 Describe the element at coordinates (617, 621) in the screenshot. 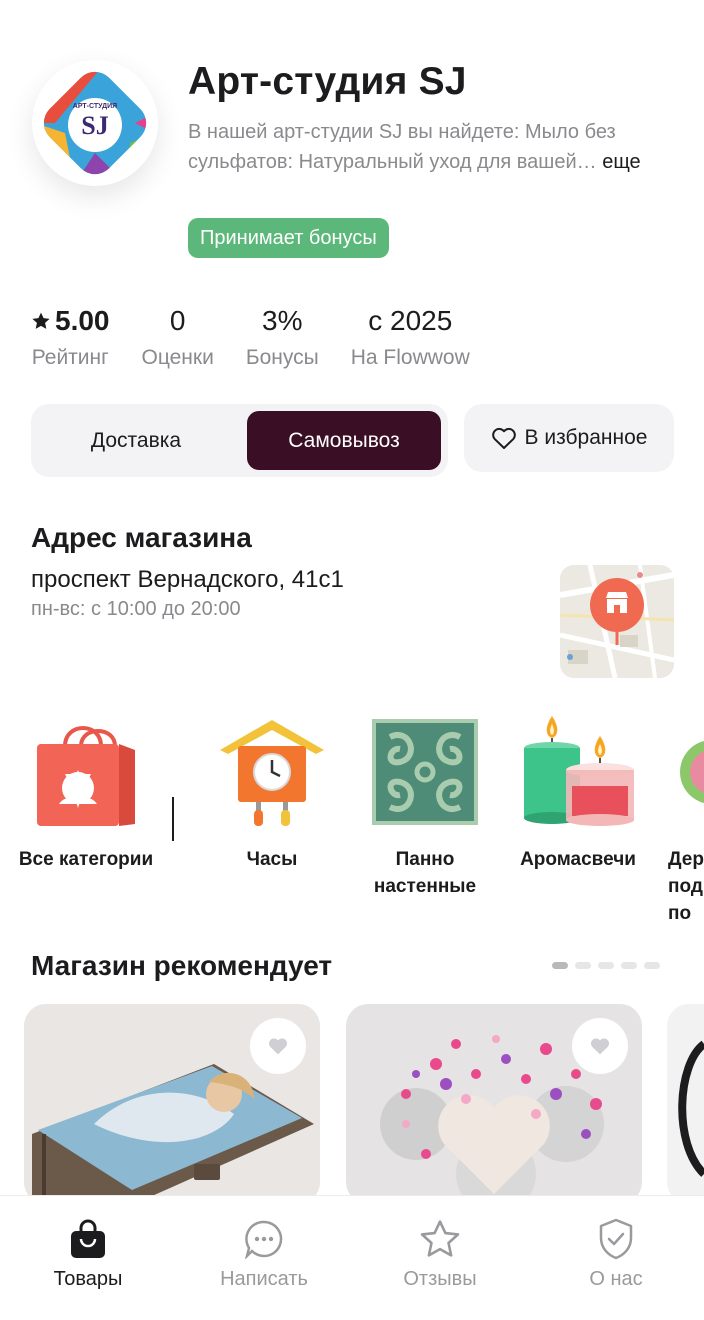

I see `map-thumbnail` at that location.